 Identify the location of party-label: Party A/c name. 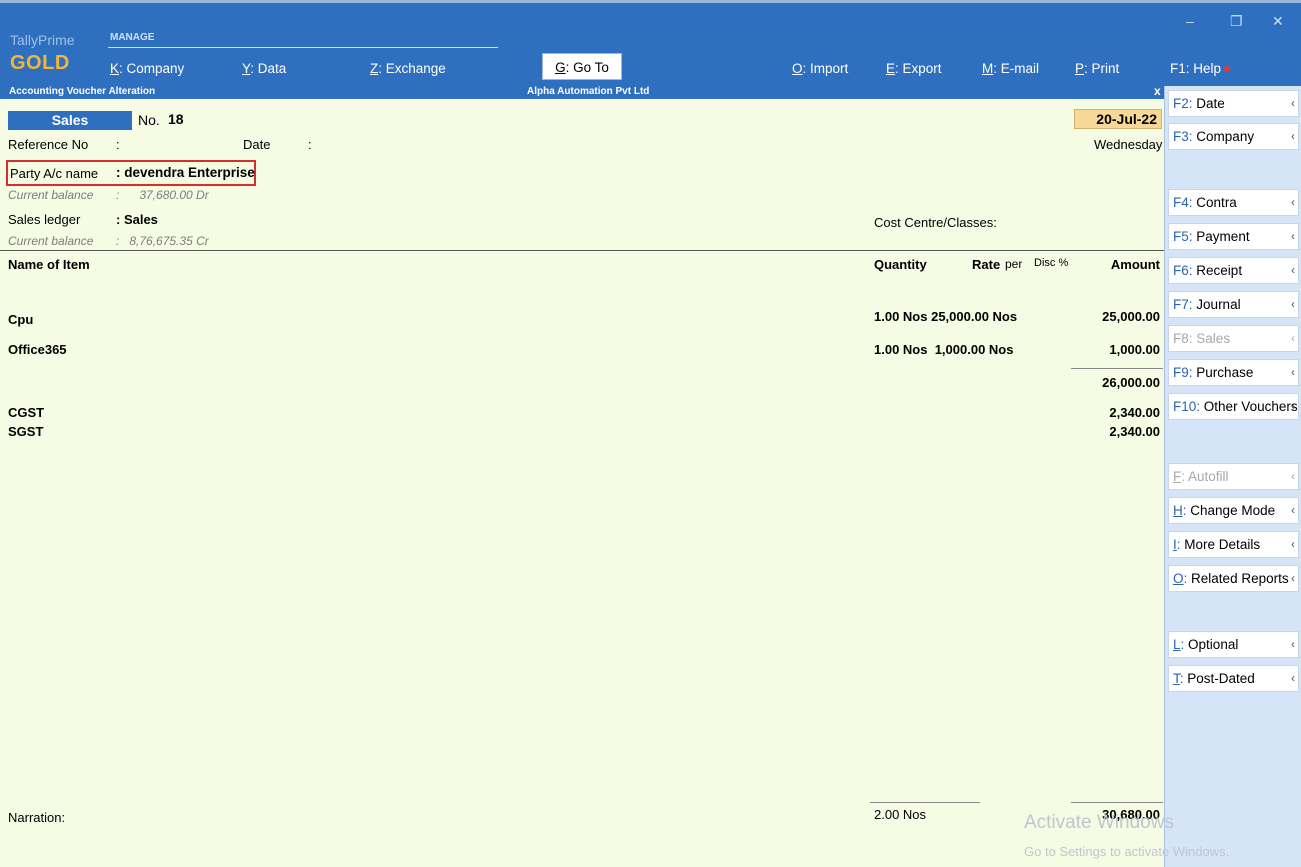
(54, 173).